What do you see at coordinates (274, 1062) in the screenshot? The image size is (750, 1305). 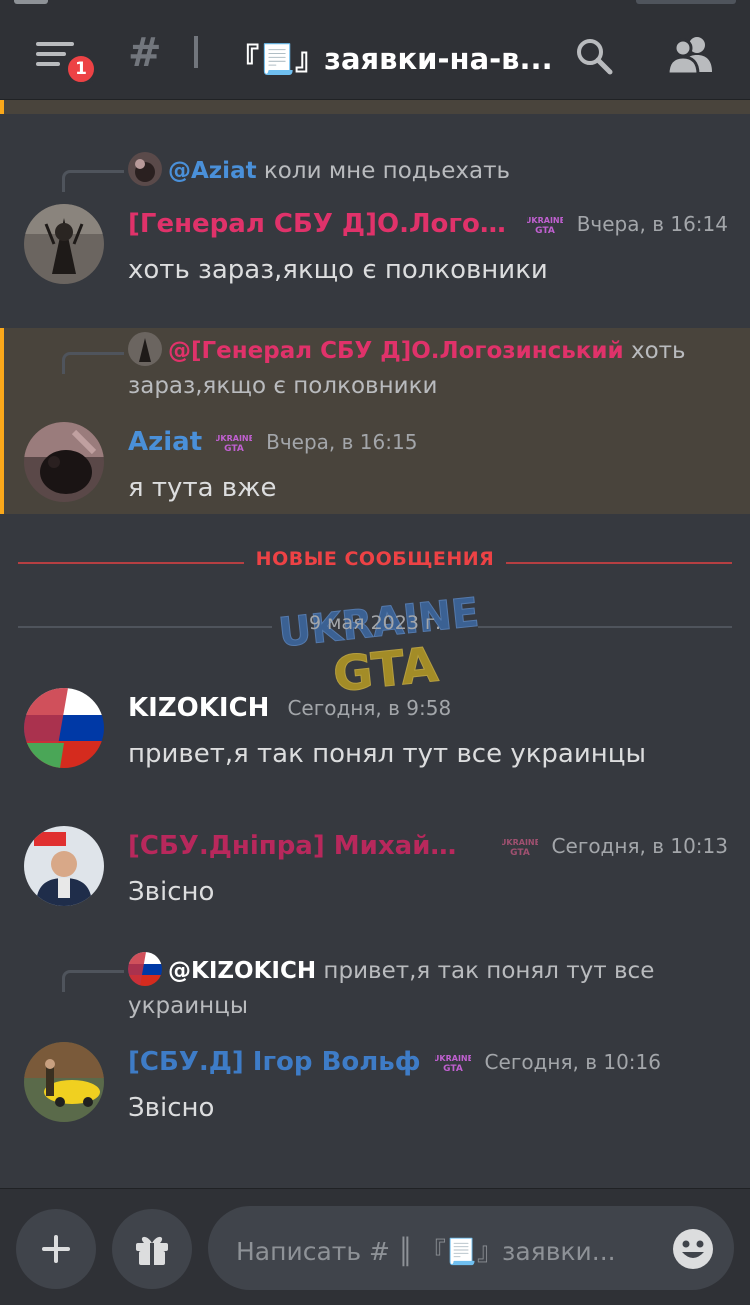 I see `author-name: [СБУ.Д] Ігор Вольф` at bounding box center [274, 1062].